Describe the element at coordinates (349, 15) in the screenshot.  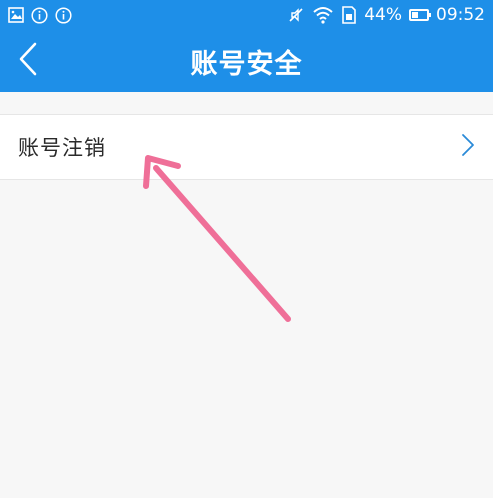
I see `sim-icon` at that location.